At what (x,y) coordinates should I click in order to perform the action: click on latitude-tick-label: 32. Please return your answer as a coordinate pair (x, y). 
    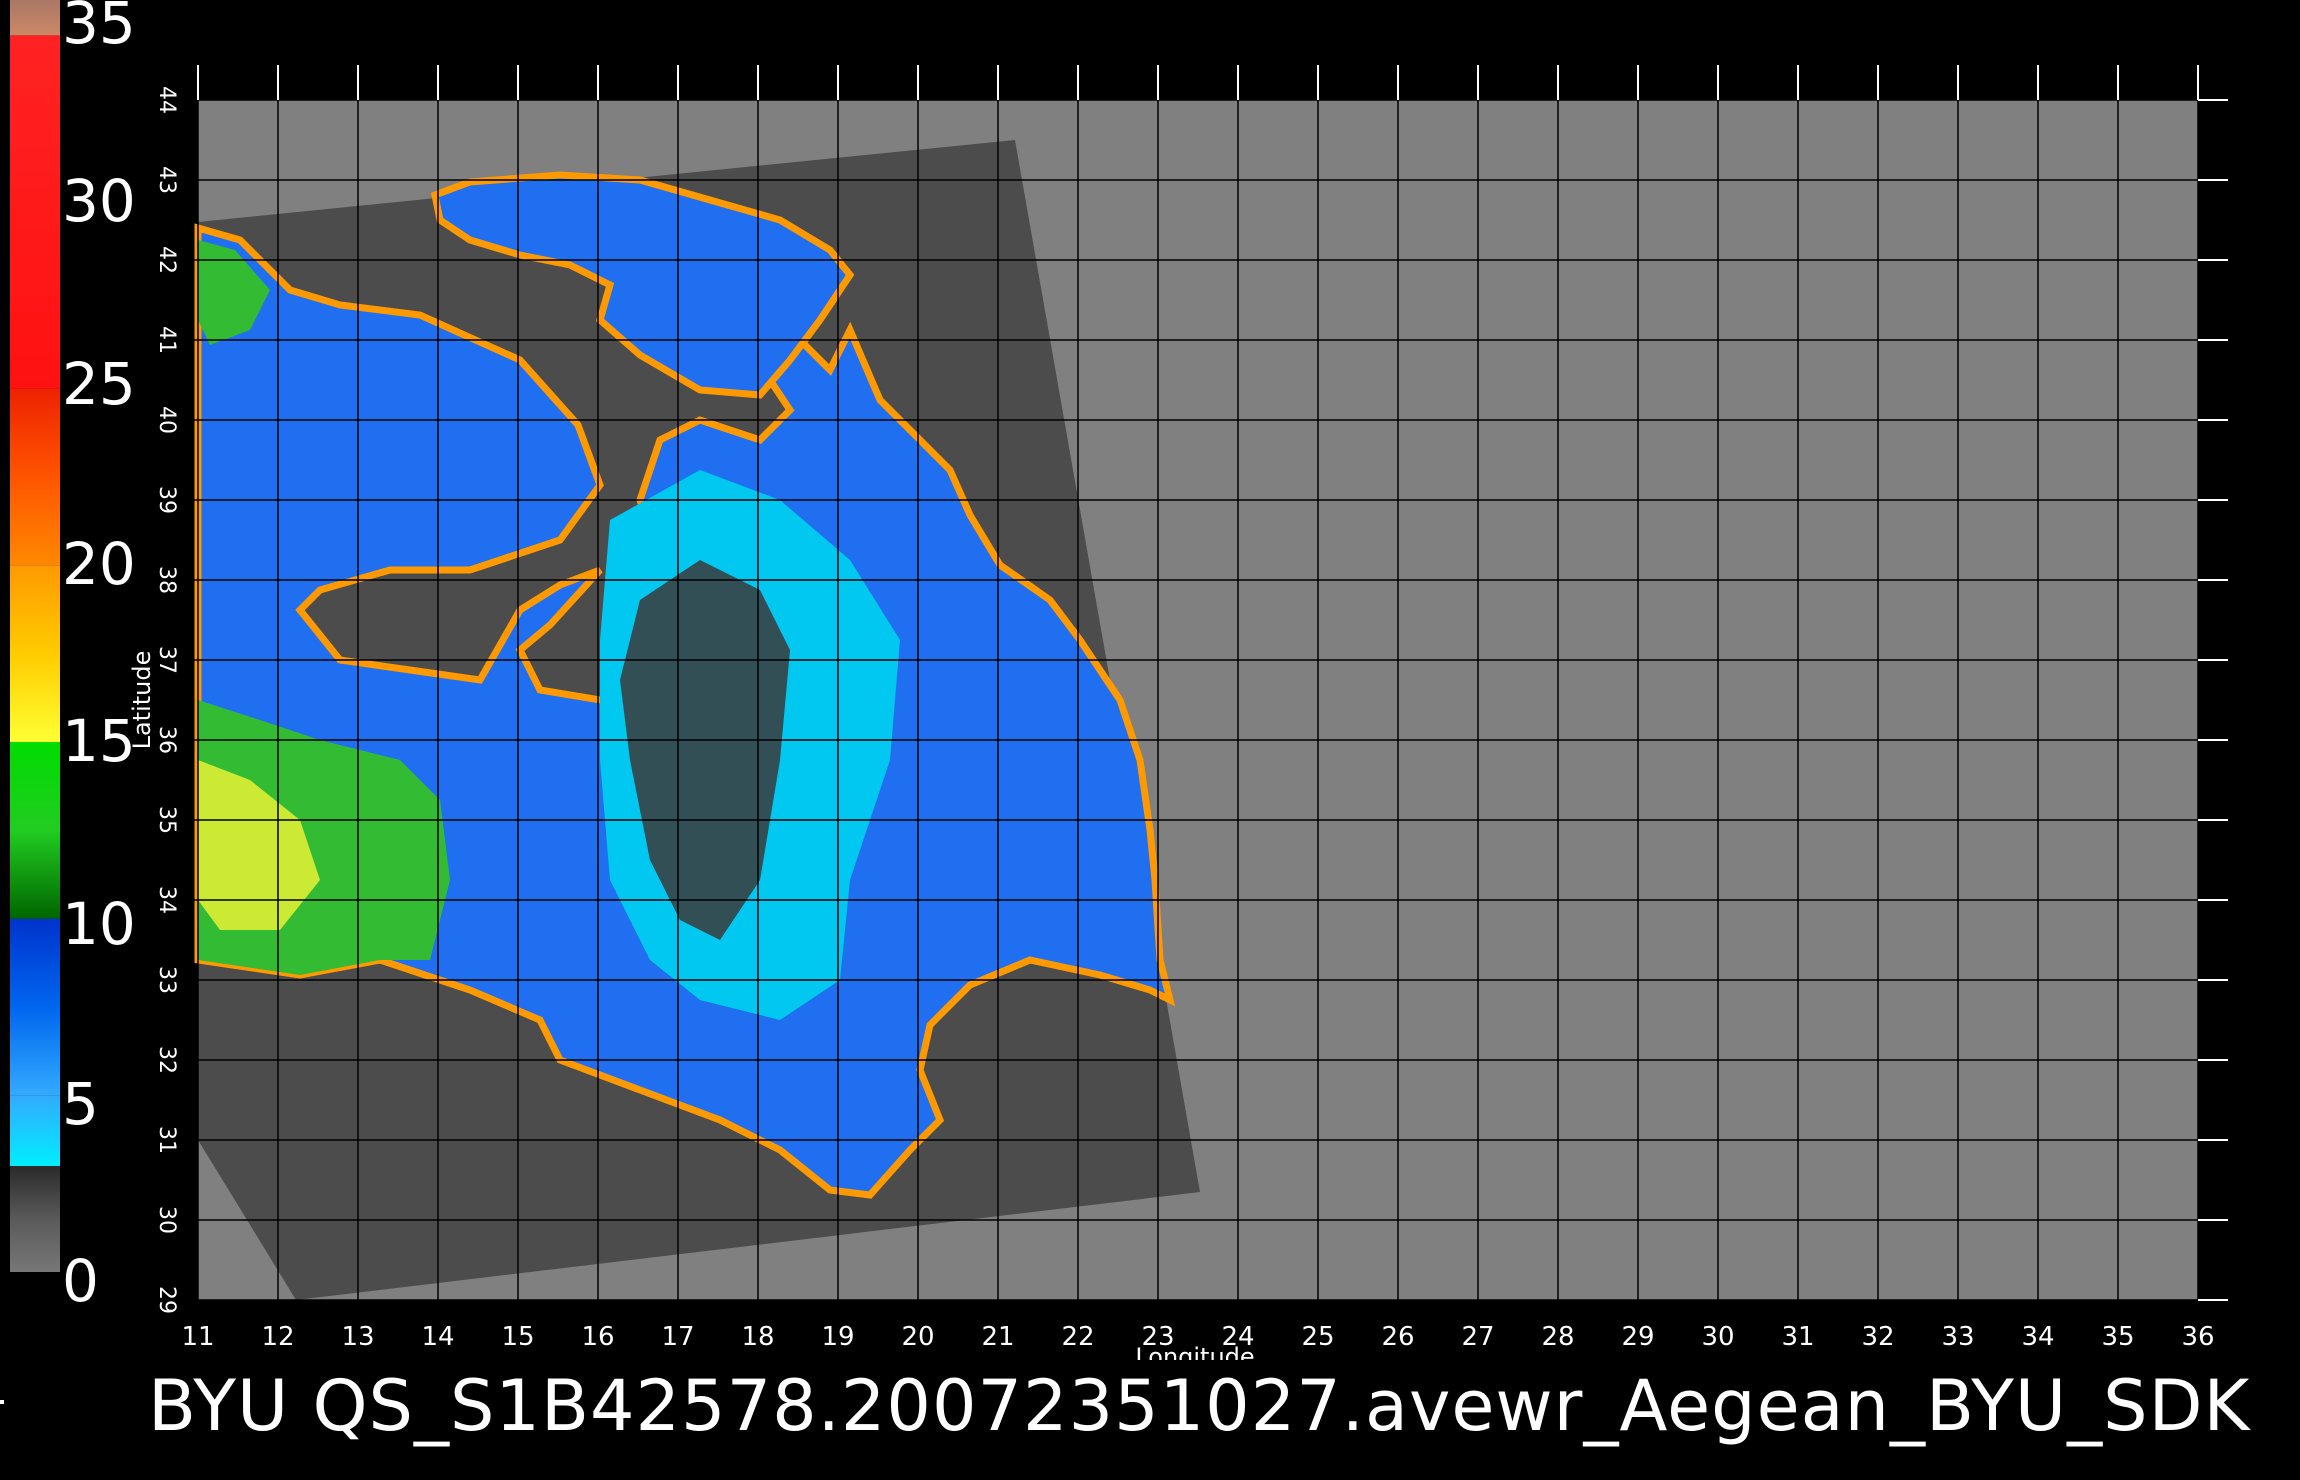
    Looking at the image, I should click on (166, 1060).